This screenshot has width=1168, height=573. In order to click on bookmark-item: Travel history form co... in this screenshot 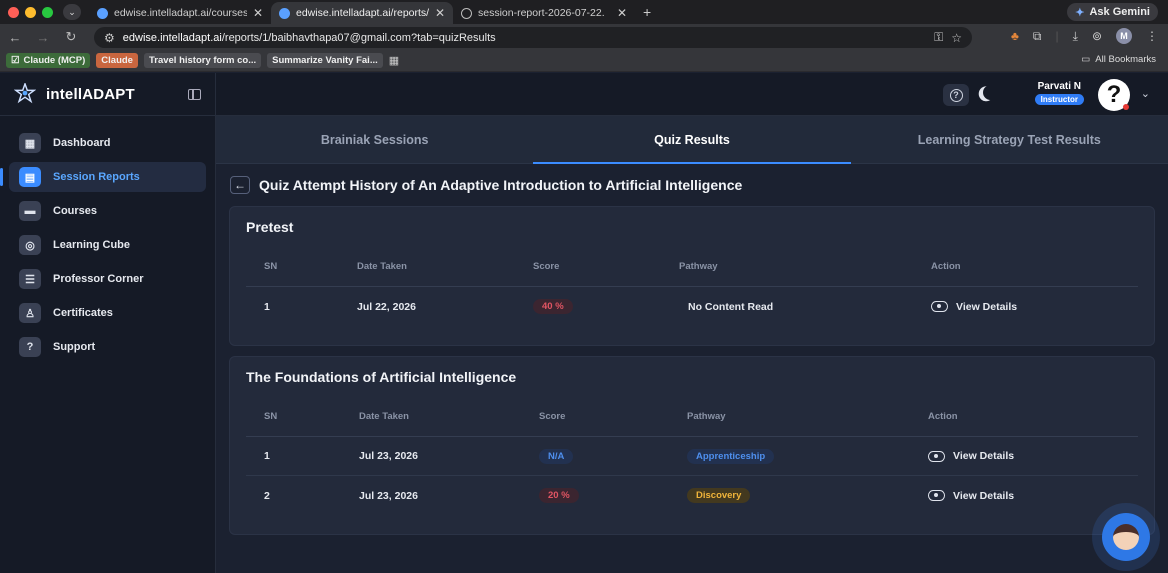, I will do `click(202, 60)`.